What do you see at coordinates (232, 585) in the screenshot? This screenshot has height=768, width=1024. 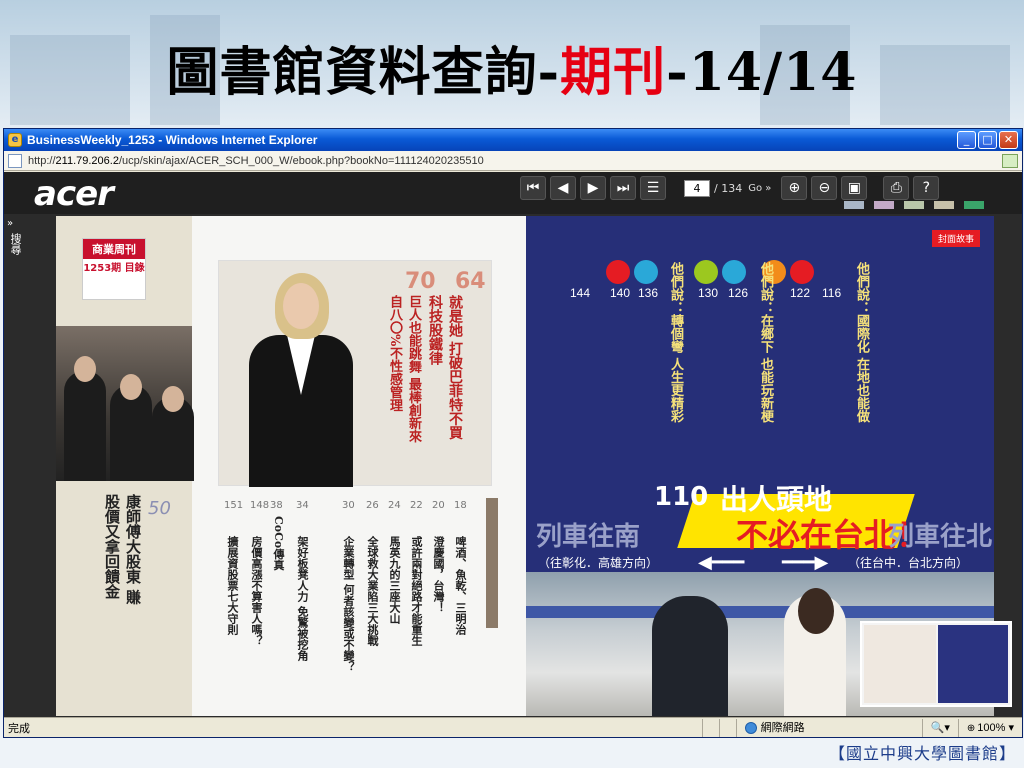 I see `toc-title: 擴展資股票七大守則` at bounding box center [232, 585].